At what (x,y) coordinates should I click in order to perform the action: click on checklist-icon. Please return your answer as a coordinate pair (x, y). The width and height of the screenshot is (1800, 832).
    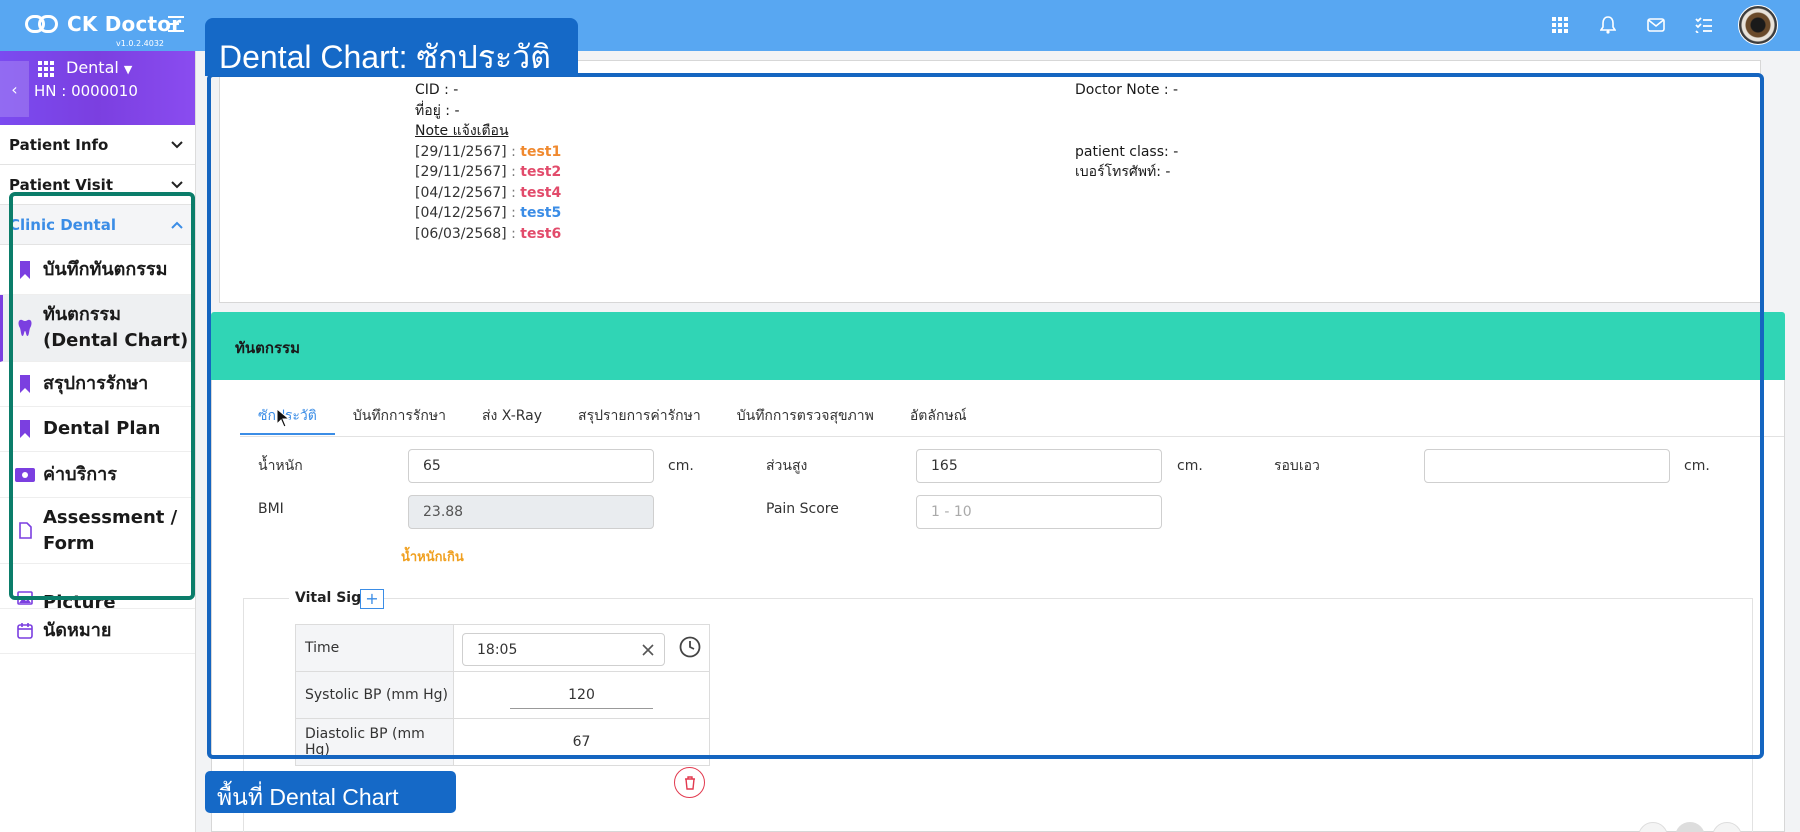
    Looking at the image, I should click on (1704, 25).